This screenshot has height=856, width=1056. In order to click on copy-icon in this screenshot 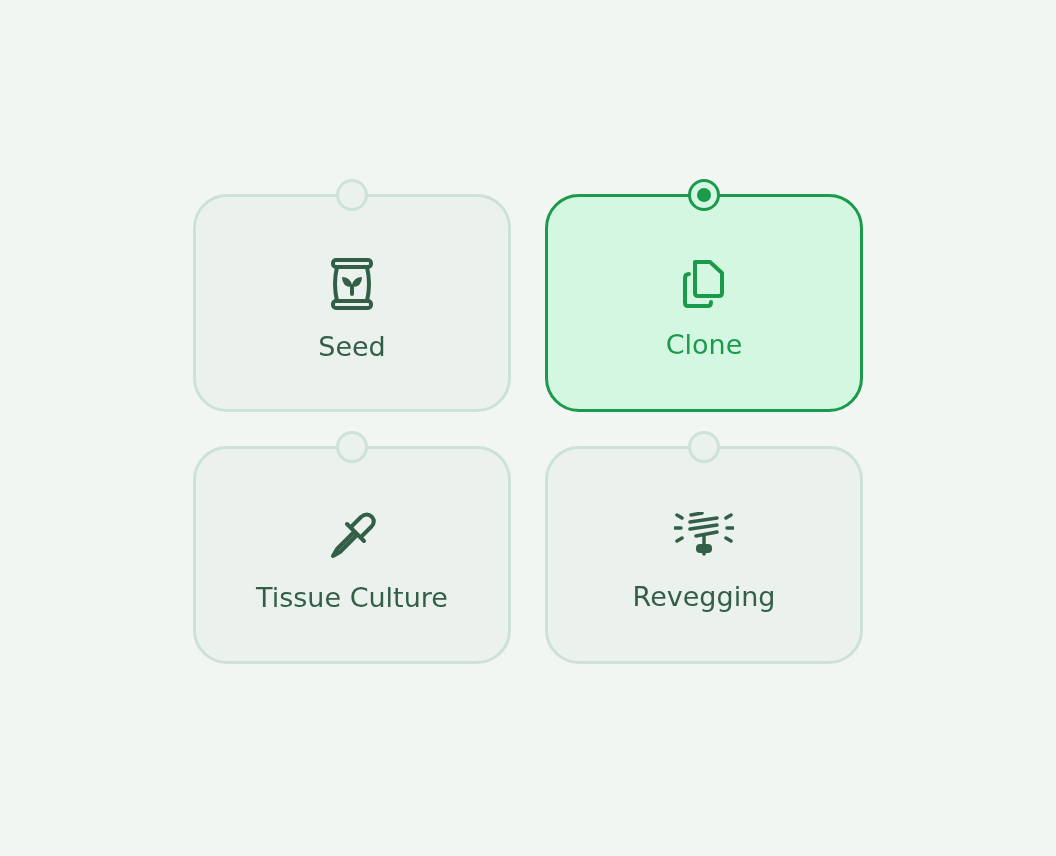, I will do `click(704, 284)`.